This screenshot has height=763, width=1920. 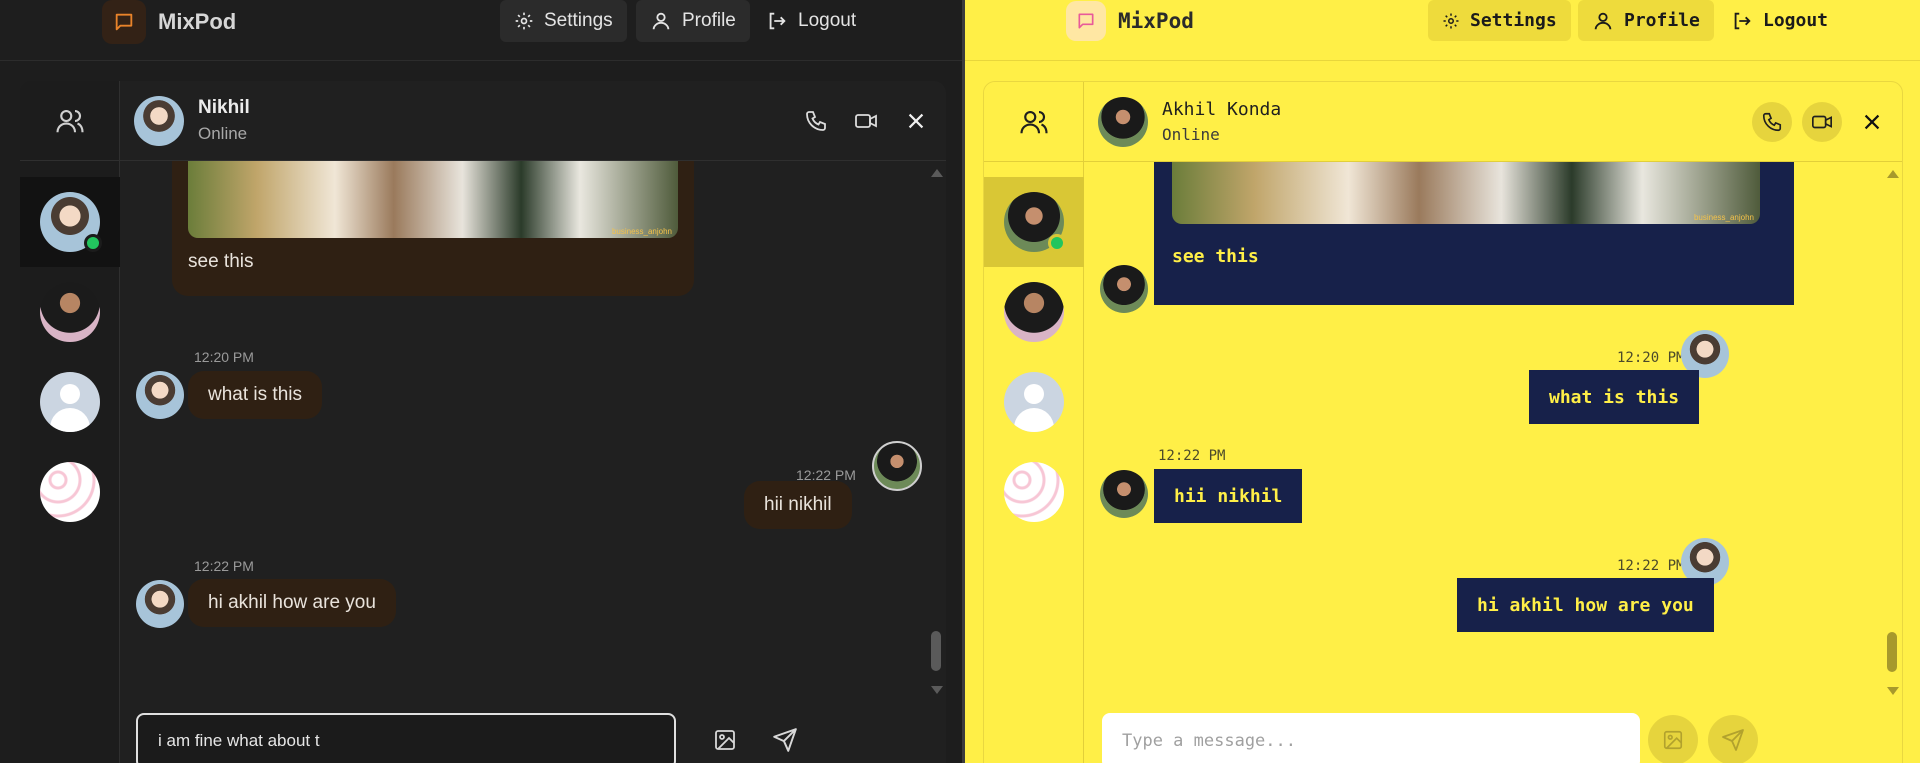 What do you see at coordinates (1222, 109) in the screenshot?
I see `contact-name: Akhil Konda` at bounding box center [1222, 109].